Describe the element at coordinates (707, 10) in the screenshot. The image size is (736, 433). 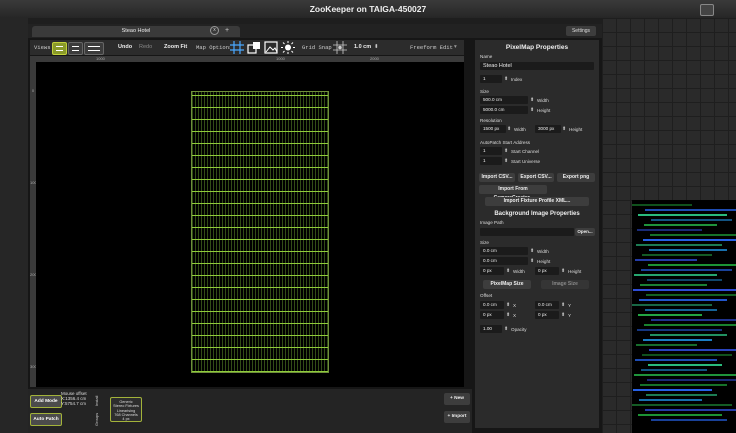
I see `window-menu-button` at that location.